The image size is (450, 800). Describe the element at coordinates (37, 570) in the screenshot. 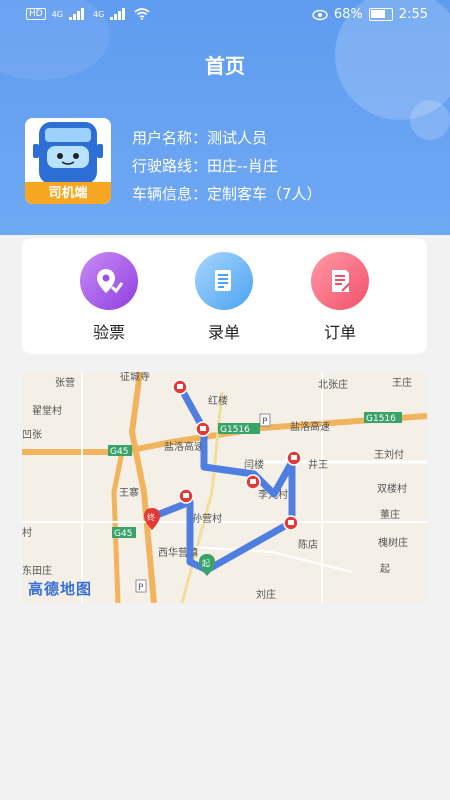

I see `map-place: 东田庄` at that location.